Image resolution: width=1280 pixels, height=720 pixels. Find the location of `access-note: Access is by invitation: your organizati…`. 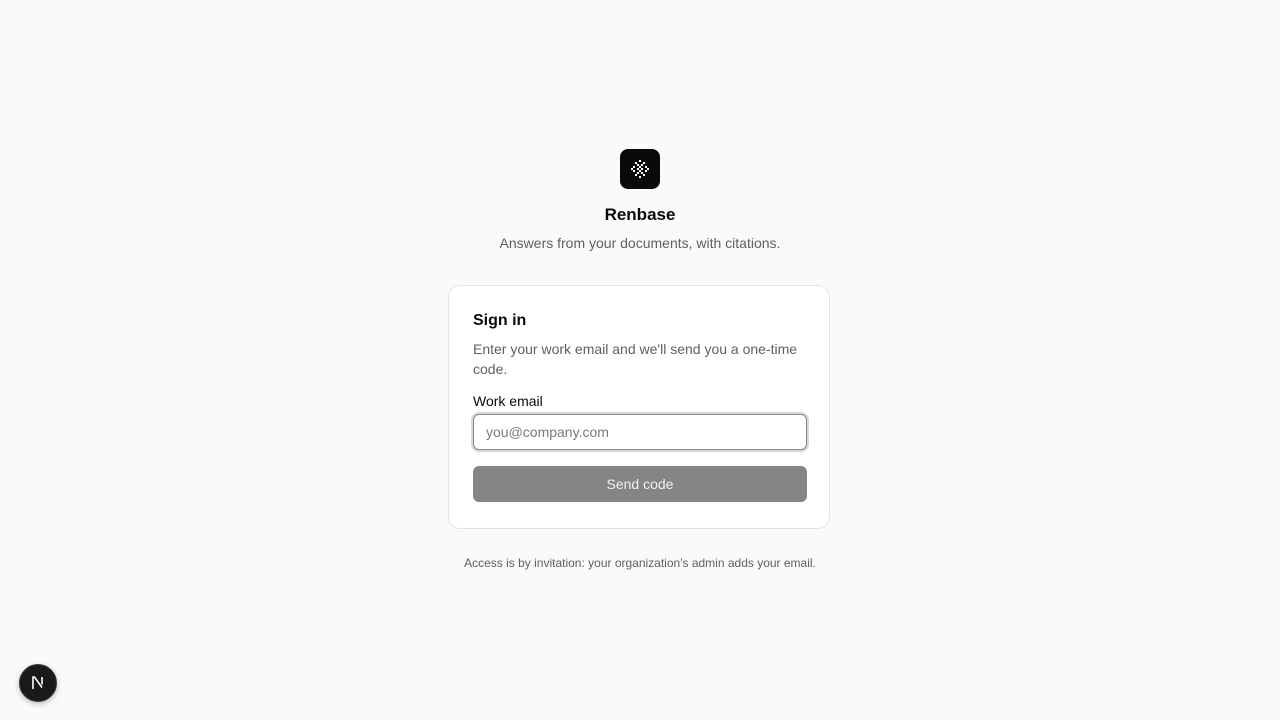

access-note: Access is by invitation: your organizati… is located at coordinates (640, 563).